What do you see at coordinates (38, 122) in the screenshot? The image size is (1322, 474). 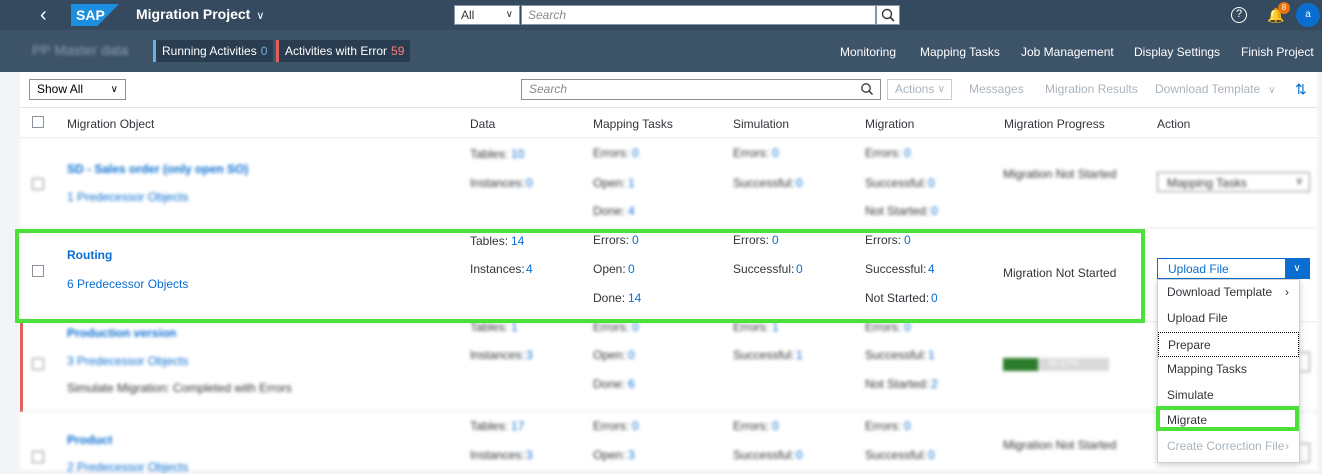 I see `select-all-checkbox` at bounding box center [38, 122].